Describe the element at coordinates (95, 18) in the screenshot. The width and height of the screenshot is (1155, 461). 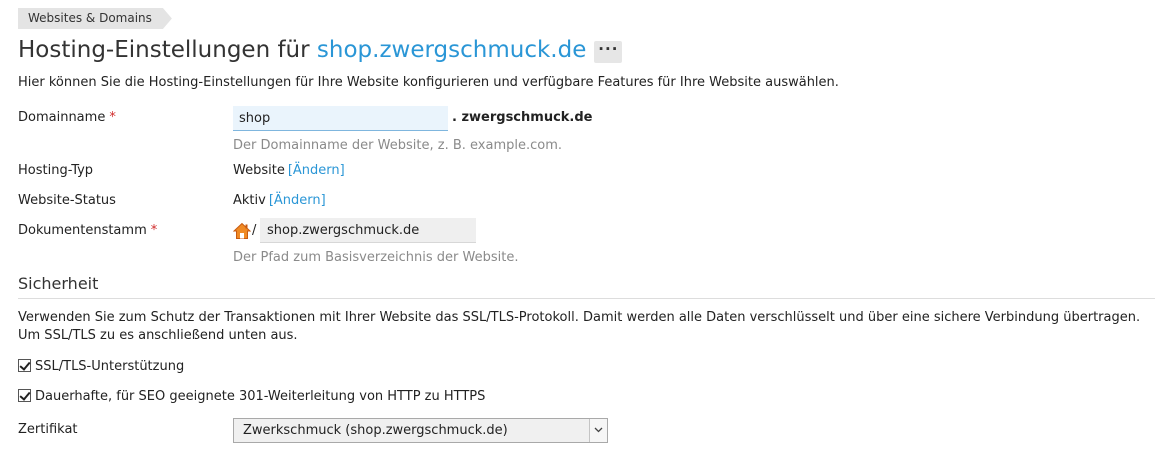
I see `breadcrumb: Websites & Domains` at that location.